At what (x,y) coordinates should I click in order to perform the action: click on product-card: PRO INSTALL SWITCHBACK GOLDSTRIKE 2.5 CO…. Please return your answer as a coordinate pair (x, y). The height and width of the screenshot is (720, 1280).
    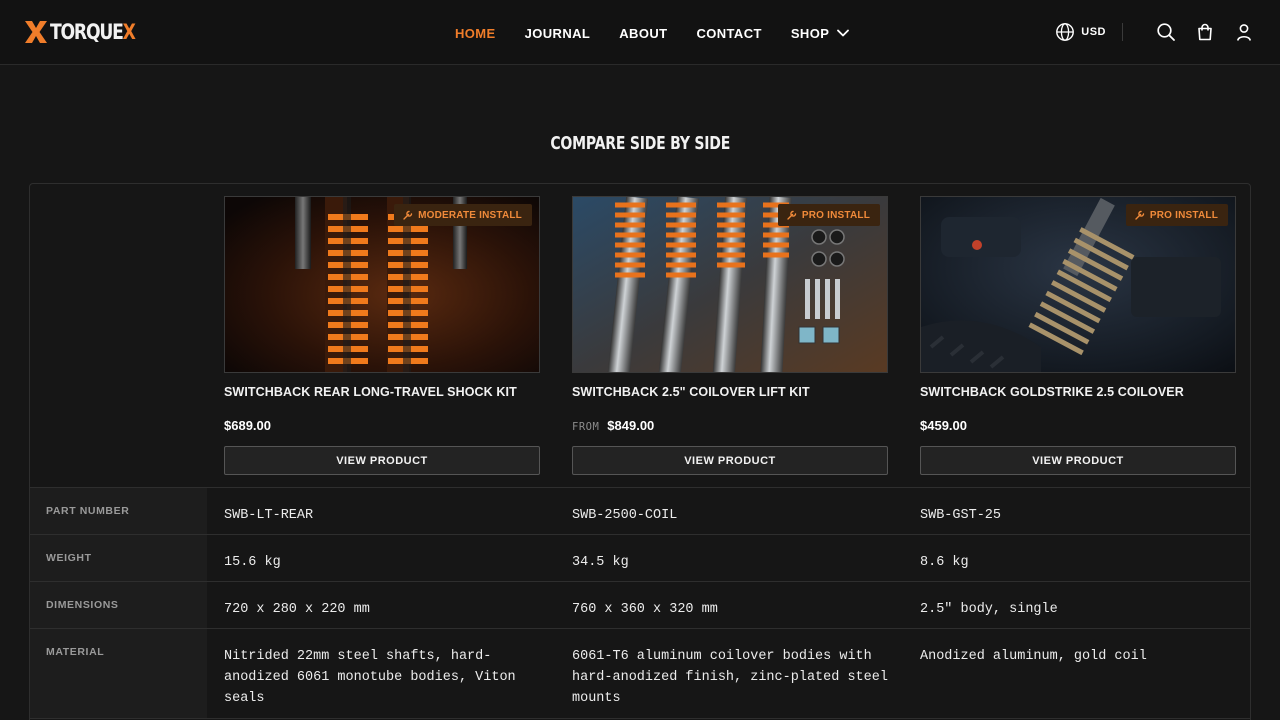
    Looking at the image, I should click on (1078, 335).